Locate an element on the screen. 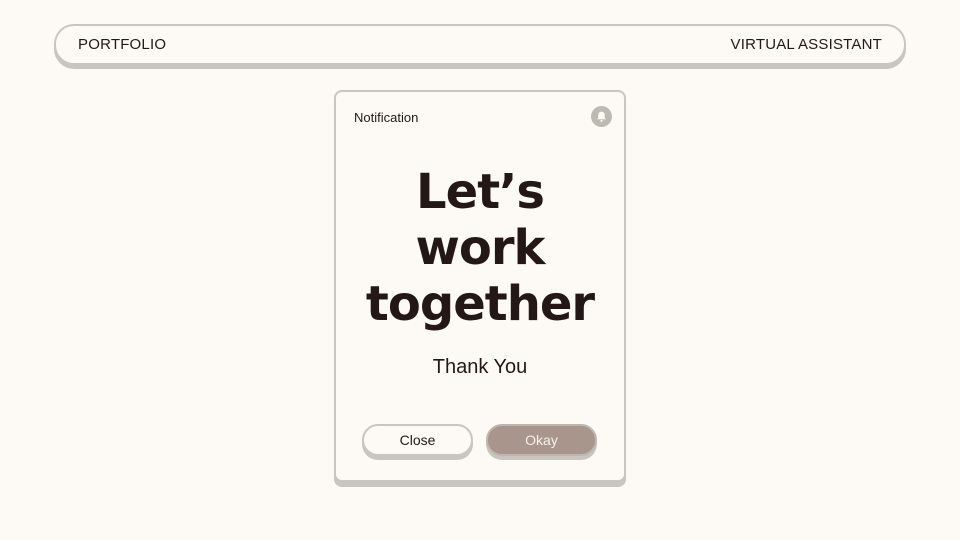  virtual-assistant-link: VIRTUAL ASSISTANT is located at coordinates (807, 44).